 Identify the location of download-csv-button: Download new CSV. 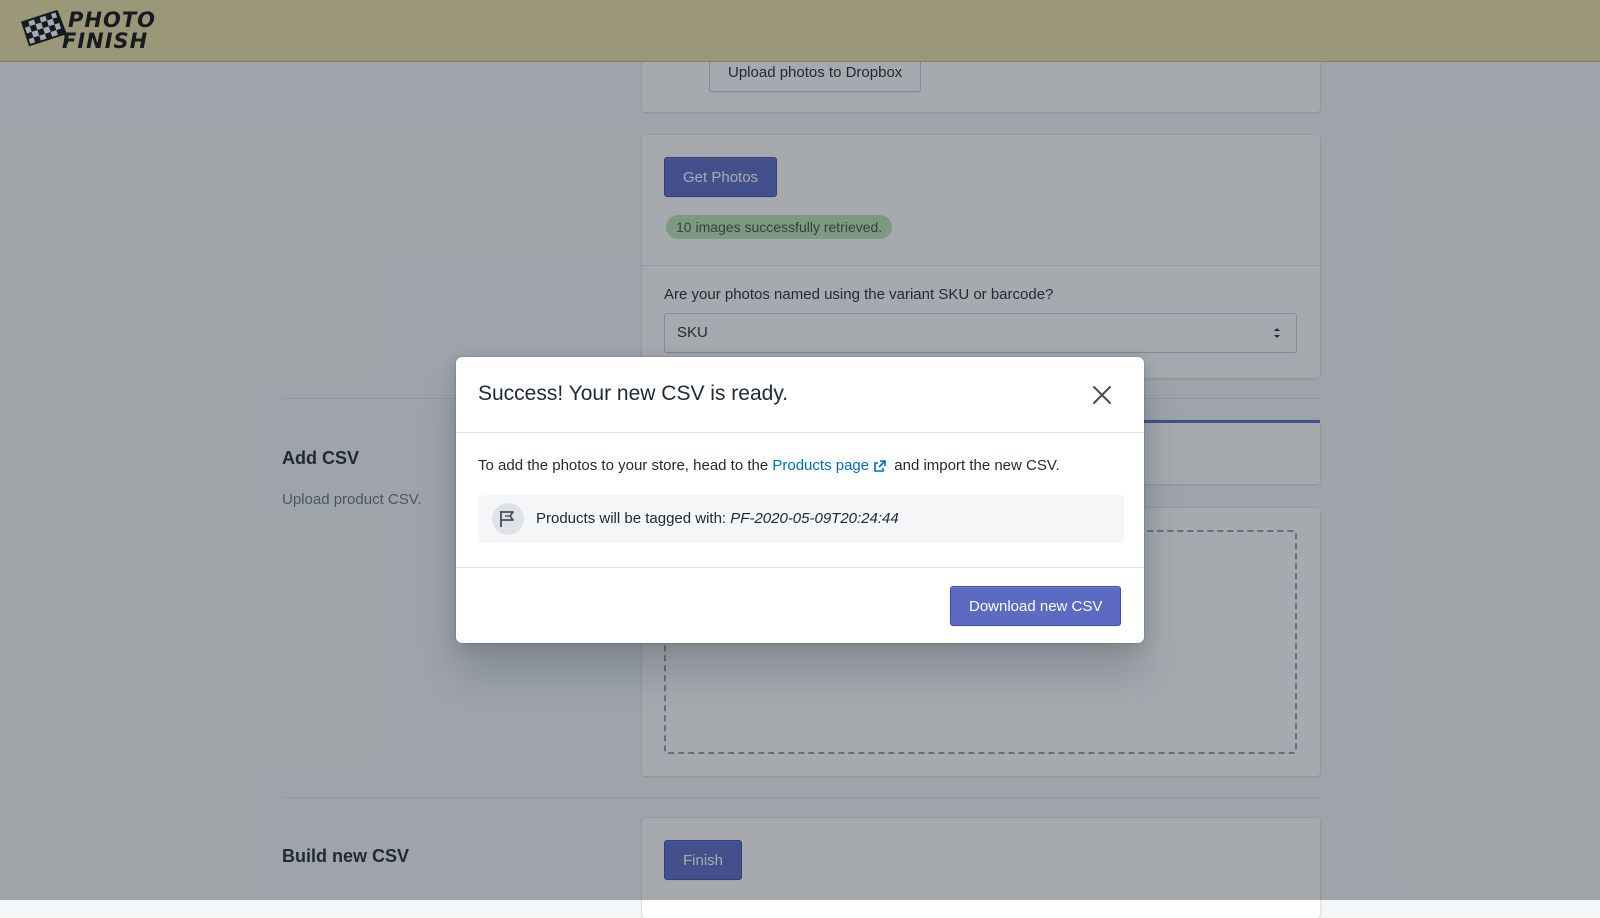
(1036, 606).